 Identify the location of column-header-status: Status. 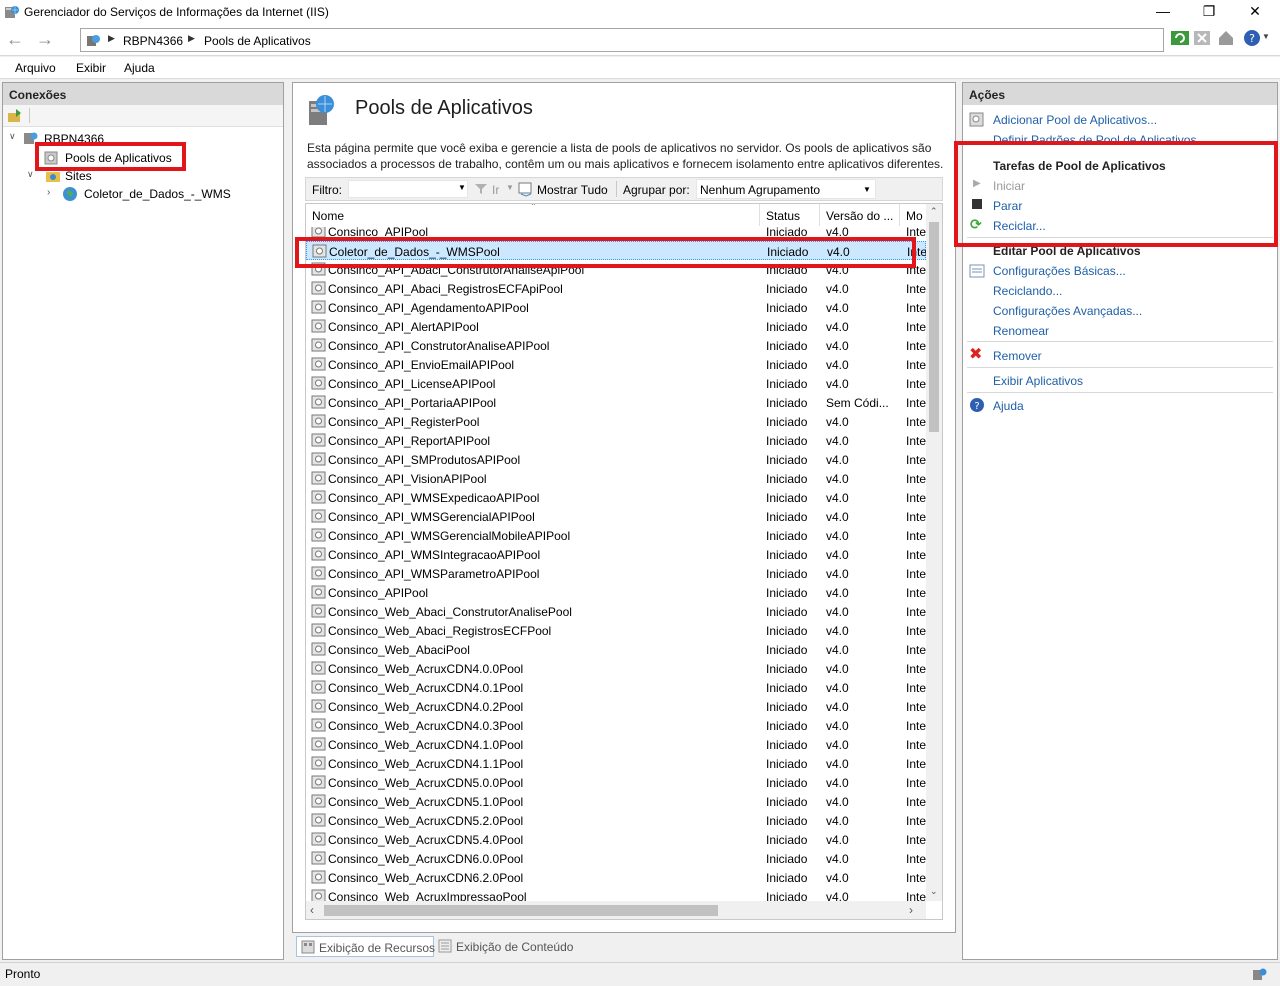
(790, 215).